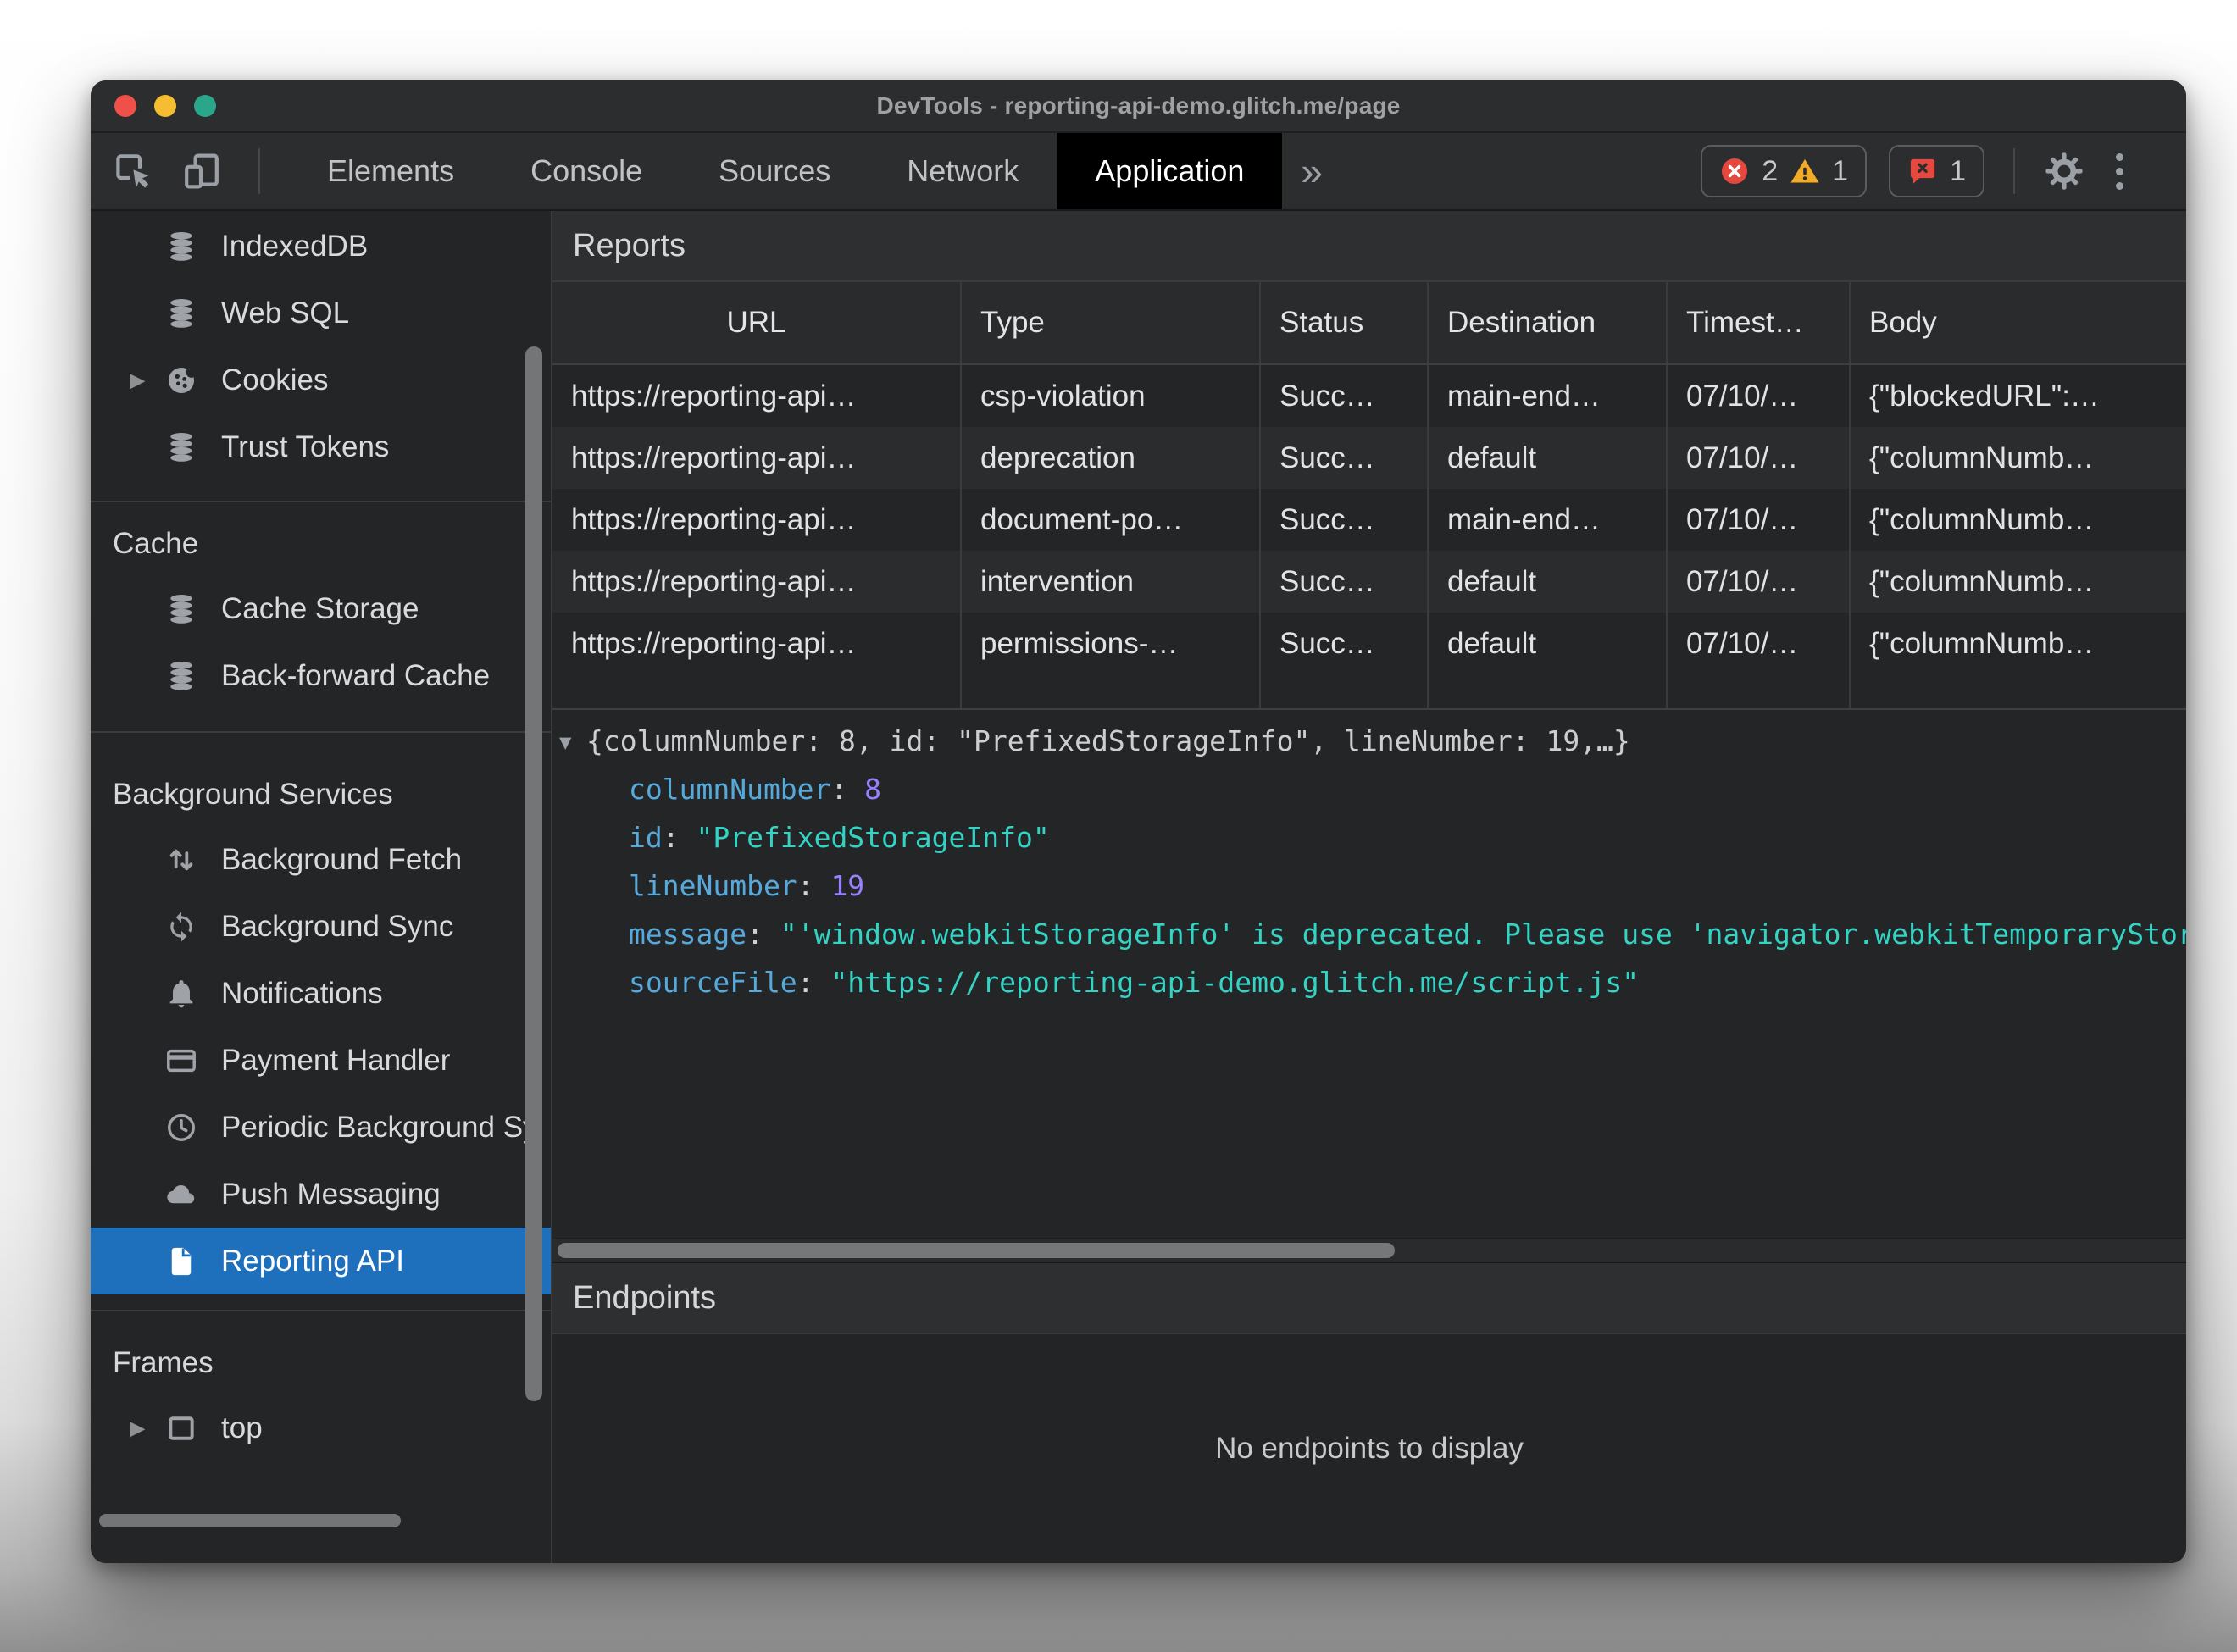 This screenshot has height=1652, width=2237. I want to click on sidebar-item-background-fetch: Background Fetch, so click(321, 859).